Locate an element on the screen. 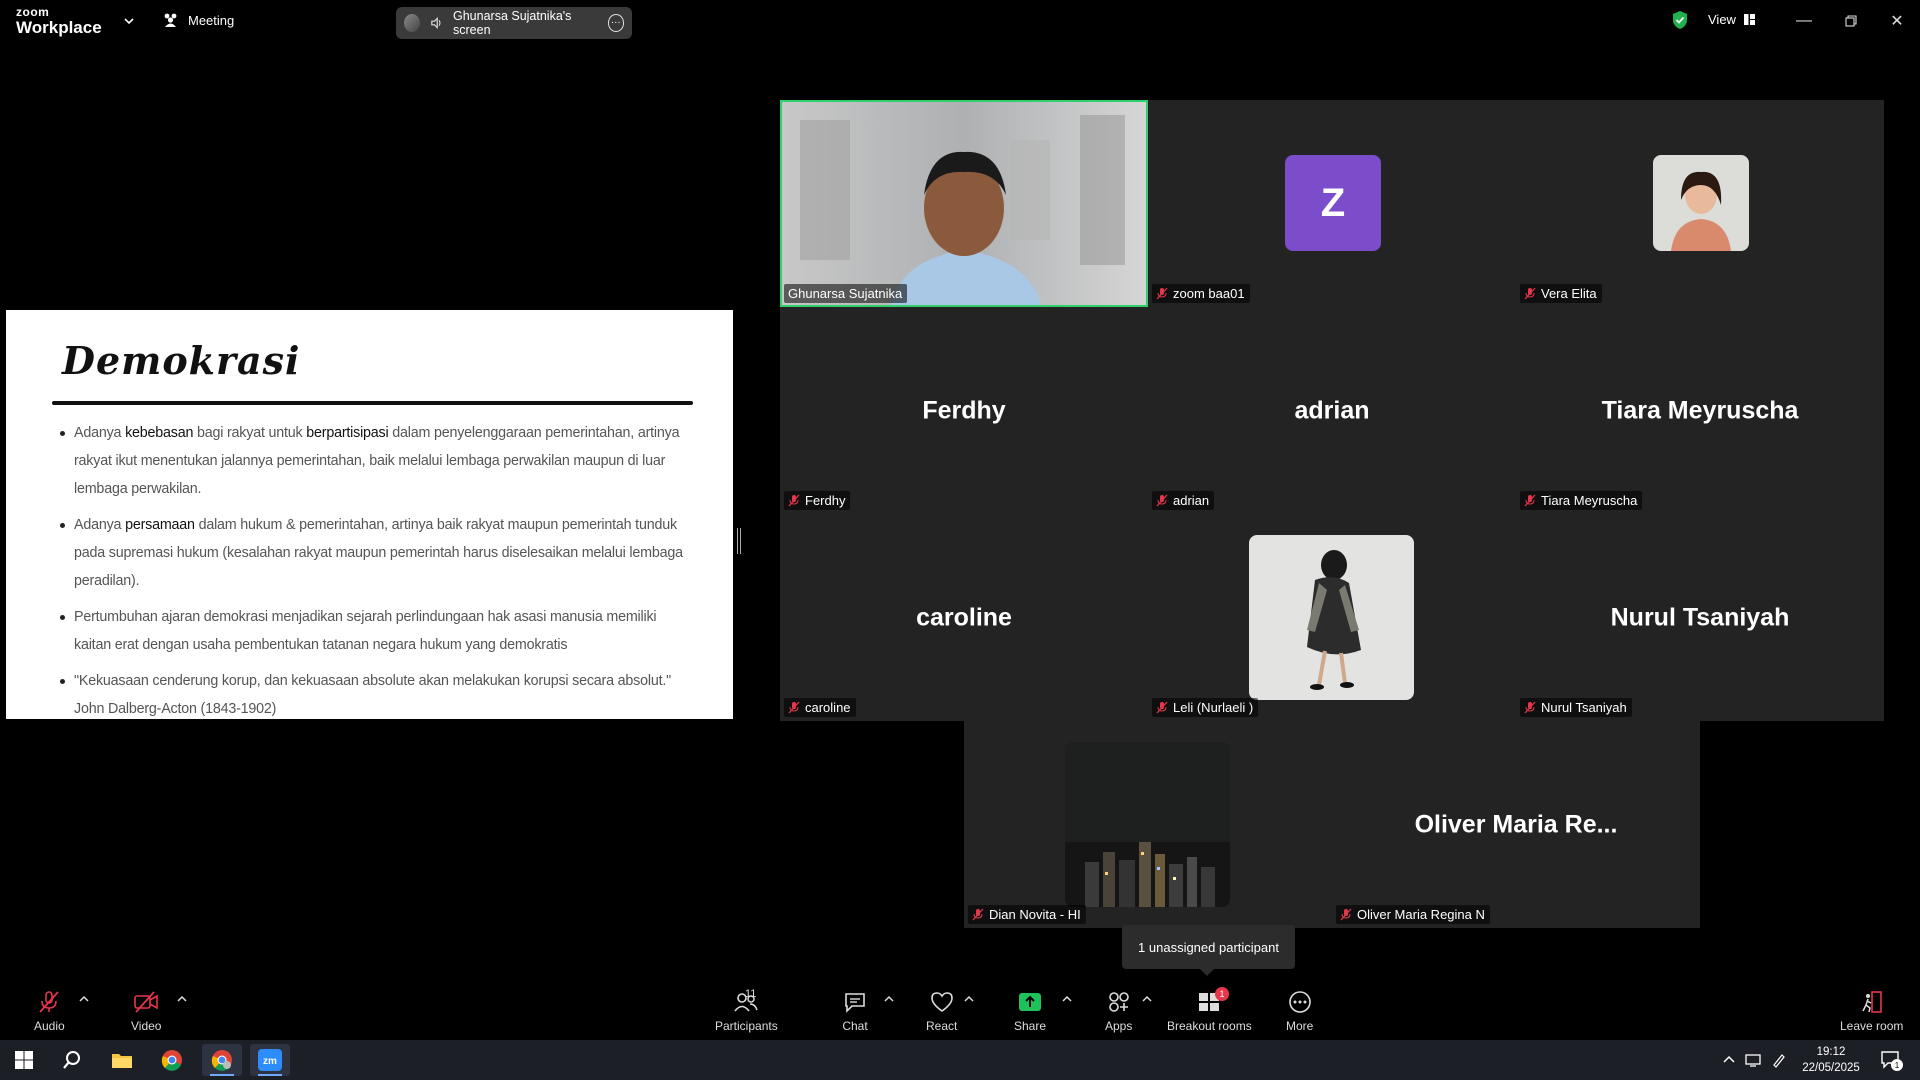 The height and width of the screenshot is (1080, 1920). view-label: View is located at coordinates (1722, 19).